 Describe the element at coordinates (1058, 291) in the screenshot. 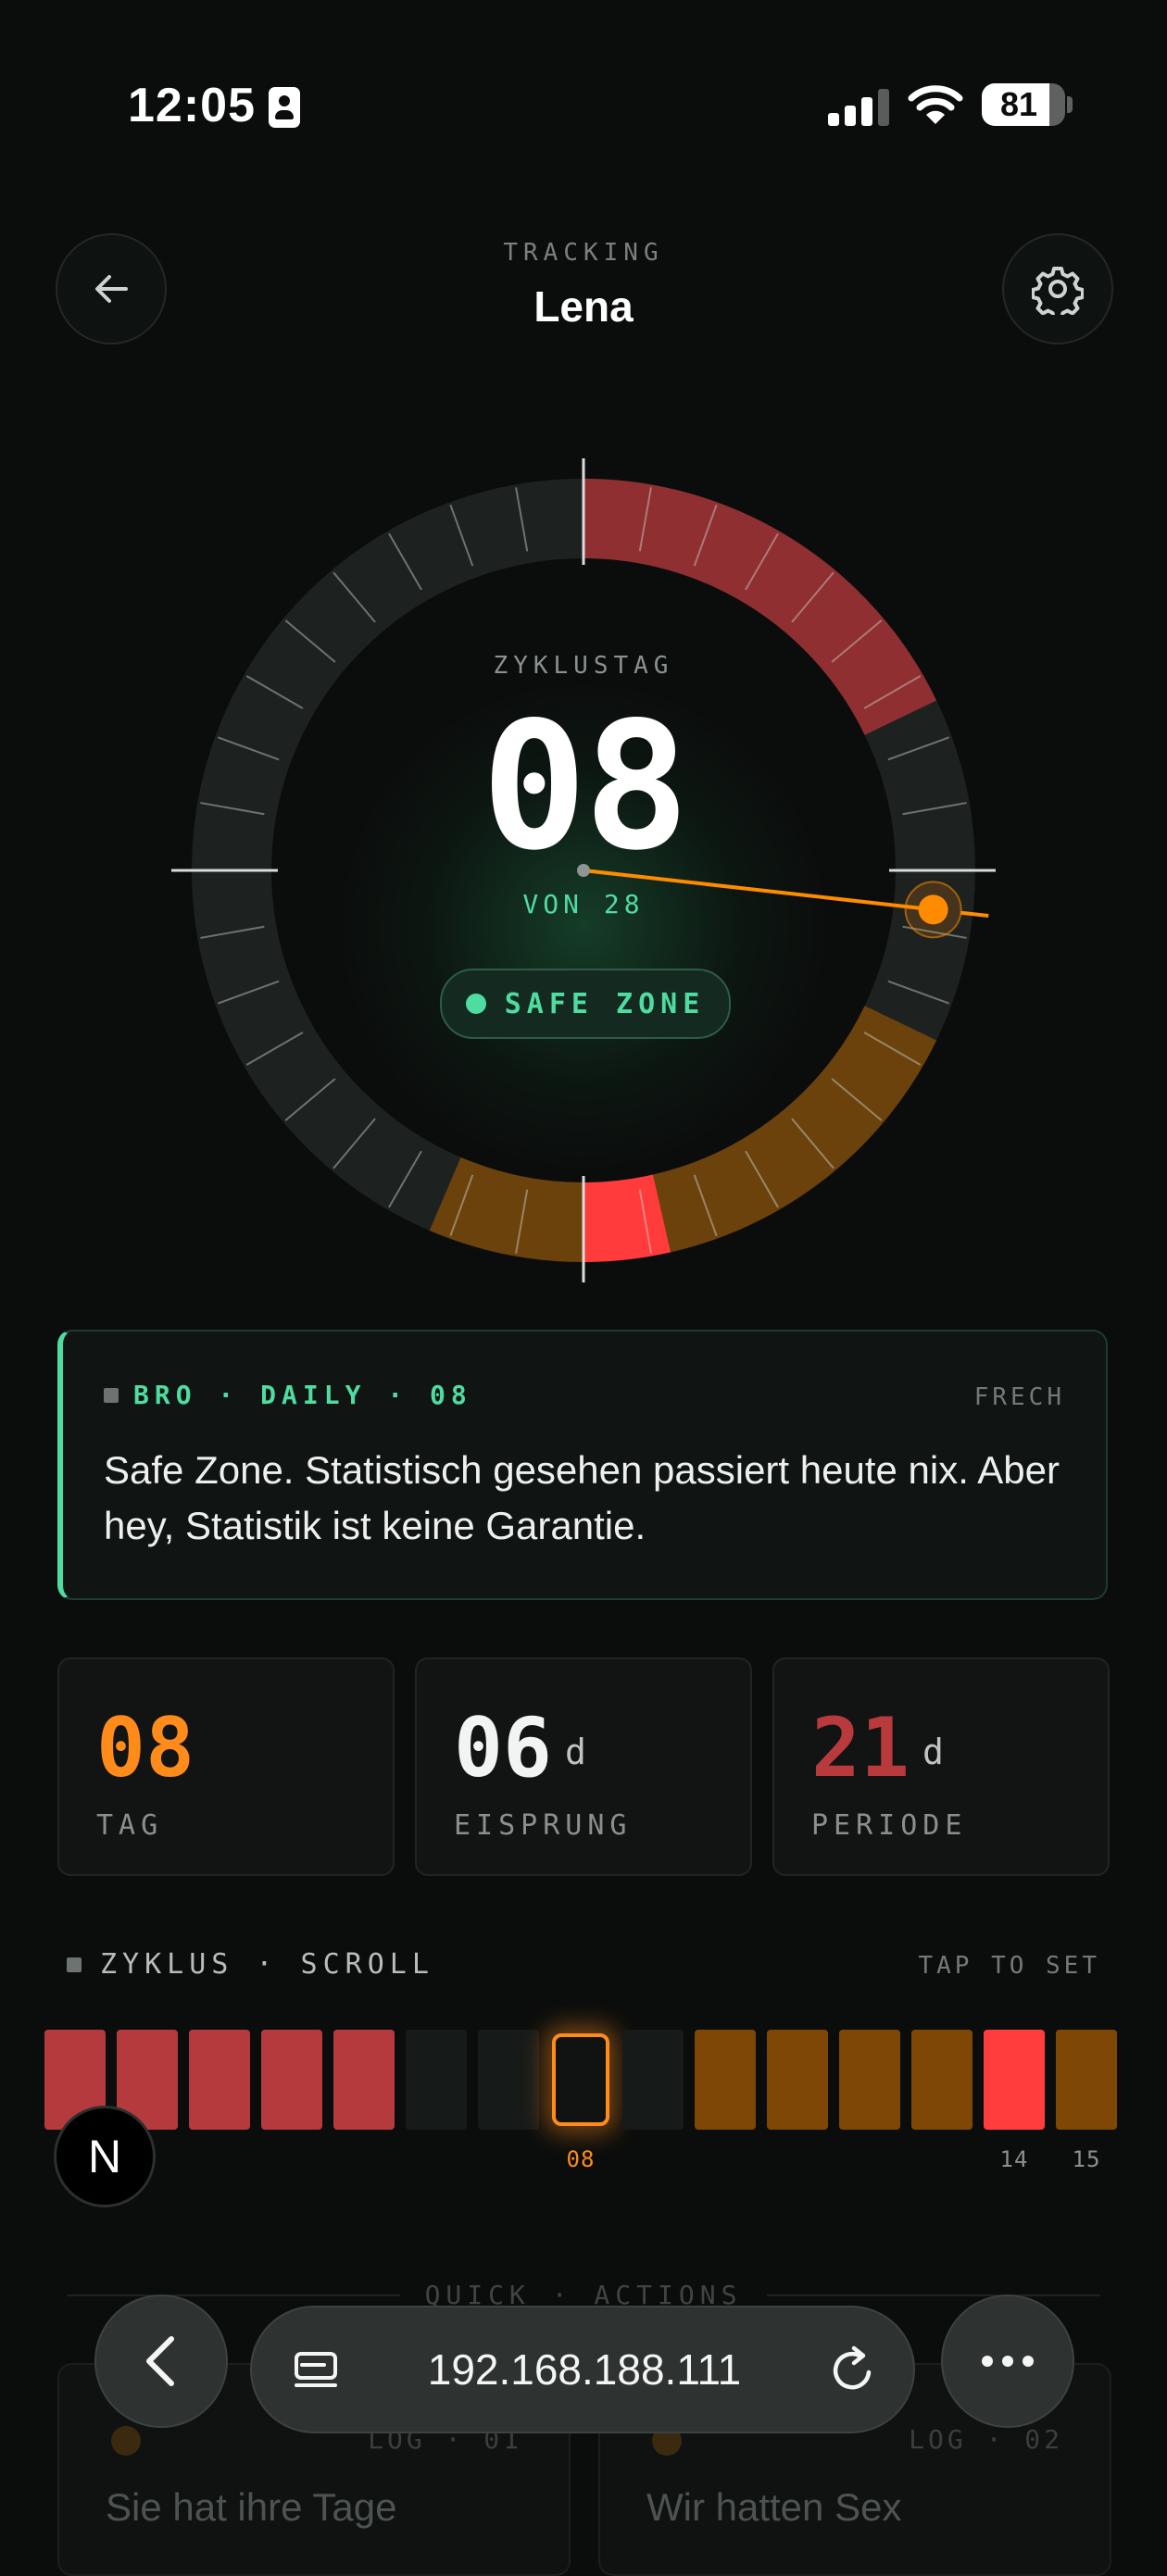

I see `gear-icon` at that location.